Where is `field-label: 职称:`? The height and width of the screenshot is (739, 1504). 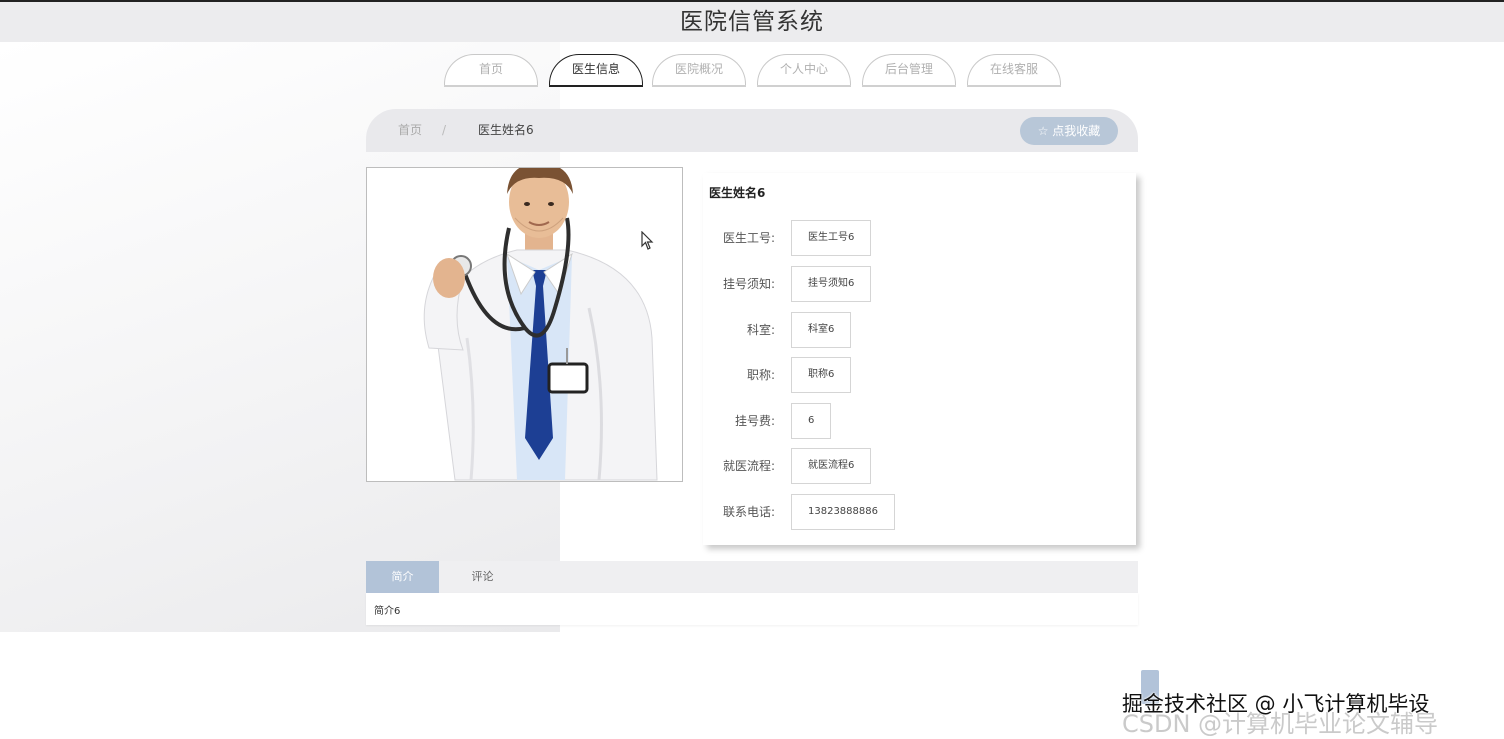 field-label: 职称: is located at coordinates (760, 375).